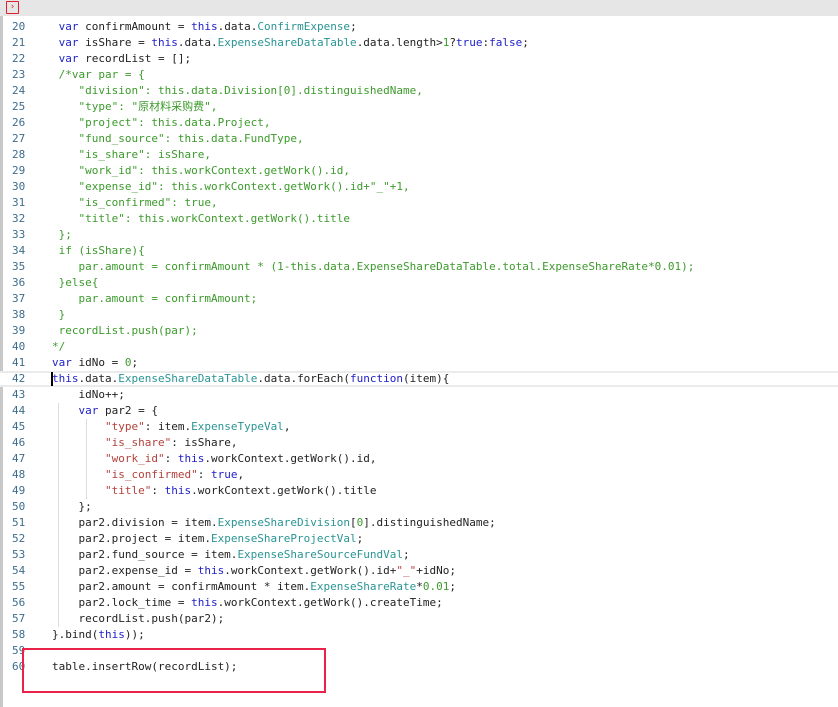 Image resolution: width=838 pixels, height=707 pixels. What do you see at coordinates (178, 138) in the screenshot?
I see `token-cm: "fund_source": this.data.FundType,` at bounding box center [178, 138].